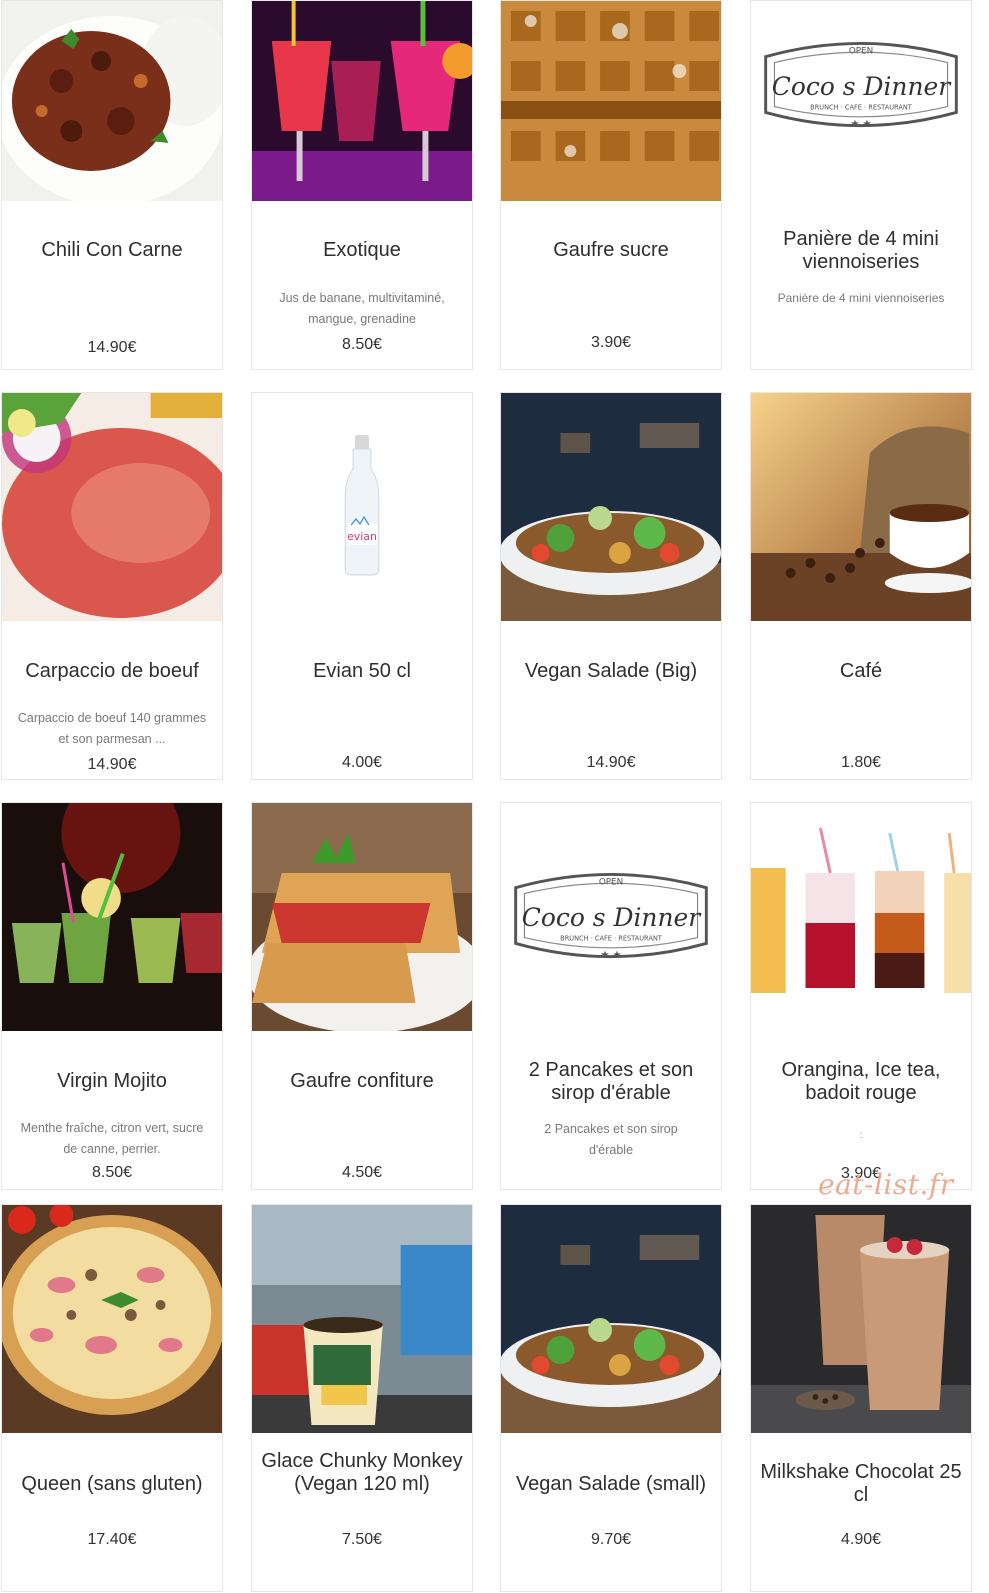  I want to click on item-name: 2 Pancakes et son sirop d'érable, so click(611, 1081).